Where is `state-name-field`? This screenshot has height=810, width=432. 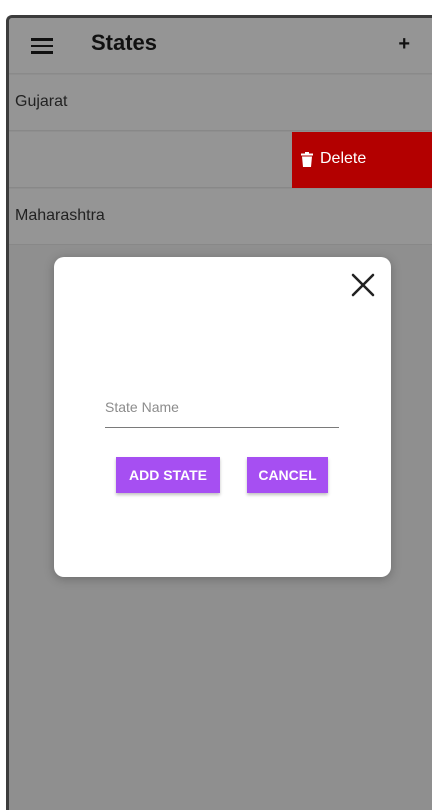 state-name-field is located at coordinates (222, 411).